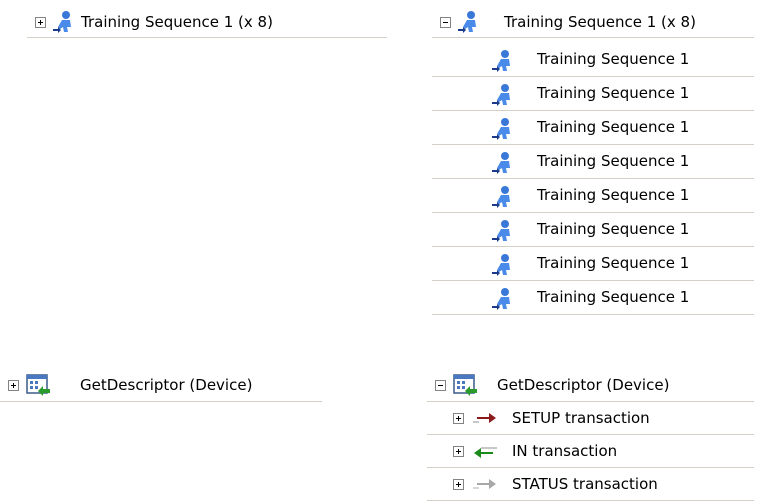  I want to click on arrow-right-gray-icon, so click(484, 484).